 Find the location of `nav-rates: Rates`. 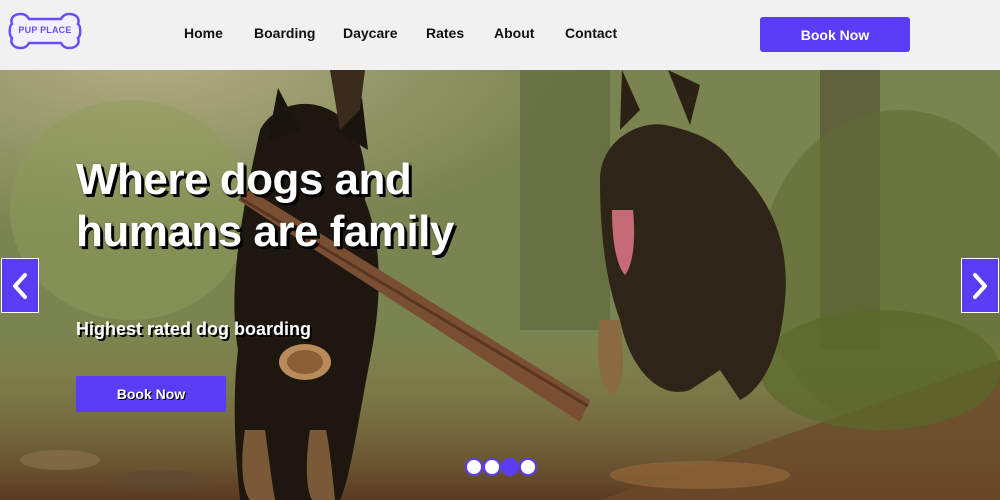

nav-rates: Rates is located at coordinates (445, 33).